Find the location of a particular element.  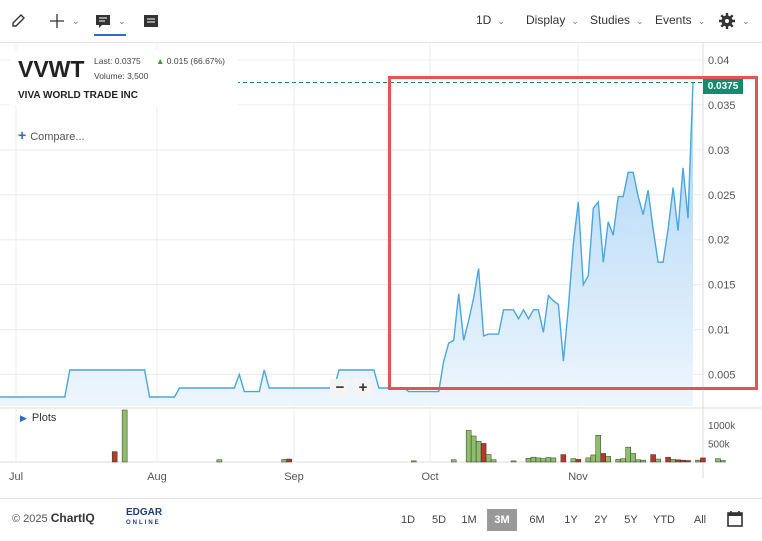

y-tick-label: 0.04 is located at coordinates (718, 61).